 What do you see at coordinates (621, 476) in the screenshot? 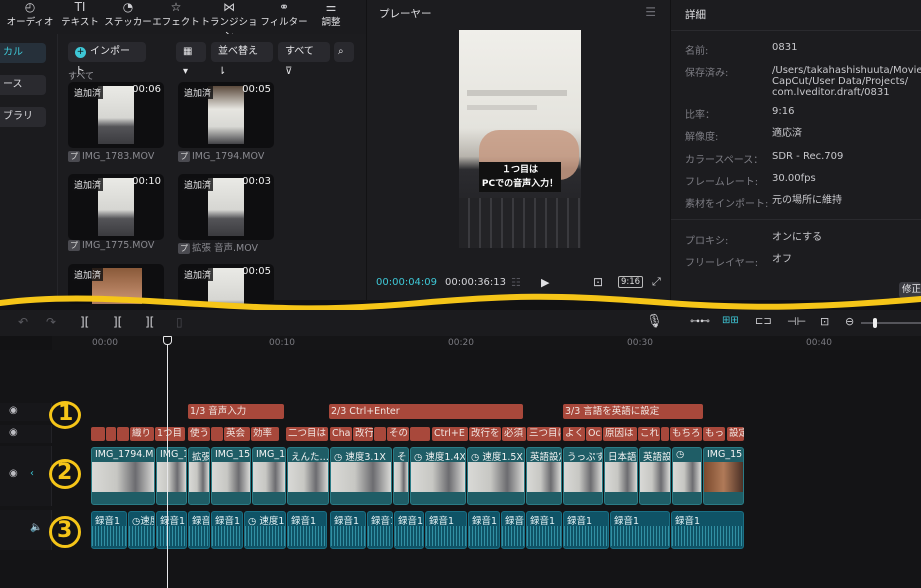
I see `video-clip: 日本語入` at bounding box center [621, 476].